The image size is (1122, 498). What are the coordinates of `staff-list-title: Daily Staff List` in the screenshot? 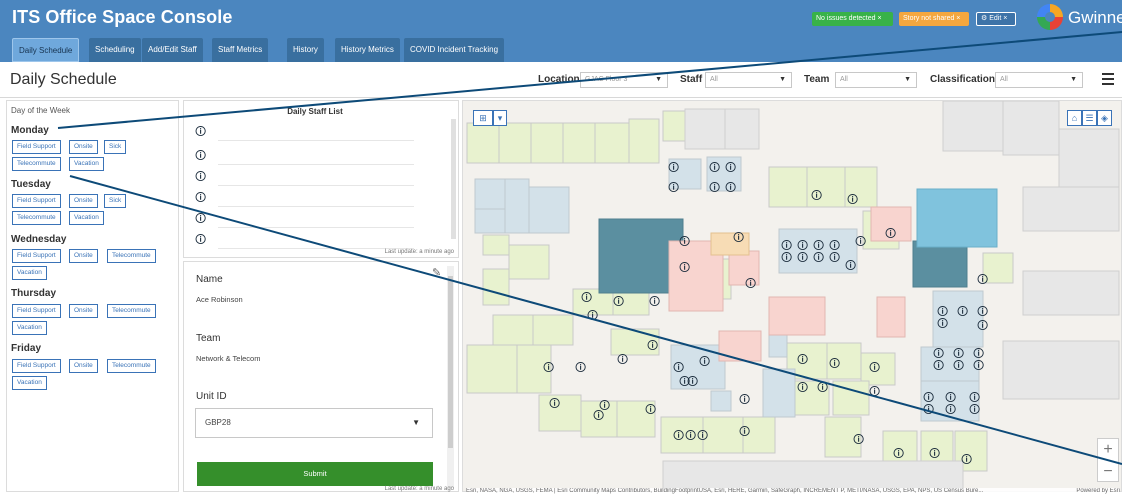 It's located at (315, 111).